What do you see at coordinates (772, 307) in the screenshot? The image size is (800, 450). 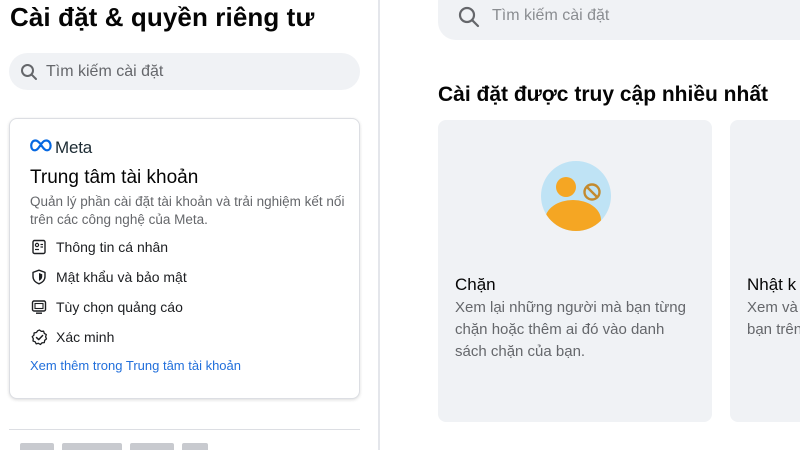 I see `tile-description-line: Xem và` at bounding box center [772, 307].